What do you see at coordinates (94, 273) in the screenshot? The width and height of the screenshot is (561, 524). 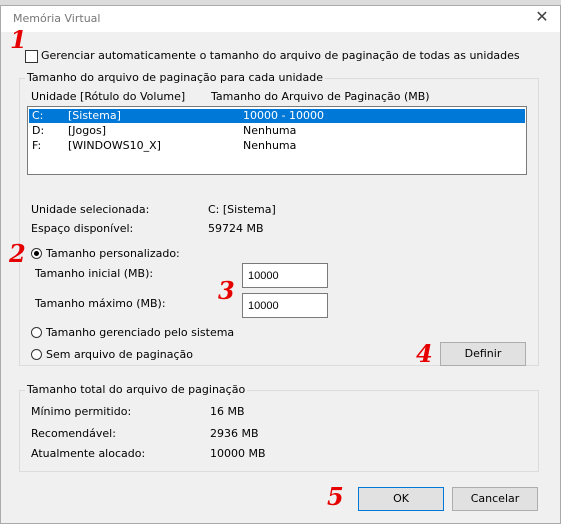 I see `initial-size-label: Tamanho inicial (MB):` at bounding box center [94, 273].